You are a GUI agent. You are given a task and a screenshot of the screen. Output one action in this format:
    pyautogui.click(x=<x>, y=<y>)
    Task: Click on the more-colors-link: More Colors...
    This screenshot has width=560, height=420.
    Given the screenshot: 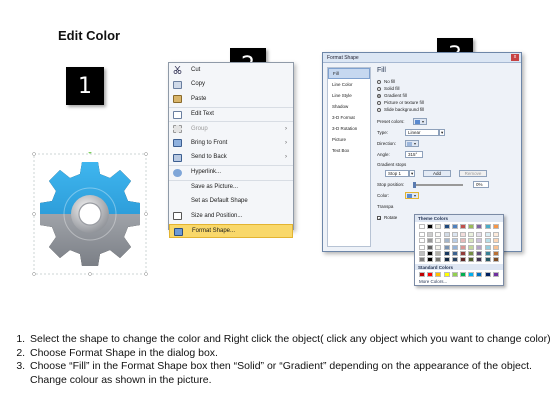 What is the action you would take?
    pyautogui.click(x=433, y=281)
    